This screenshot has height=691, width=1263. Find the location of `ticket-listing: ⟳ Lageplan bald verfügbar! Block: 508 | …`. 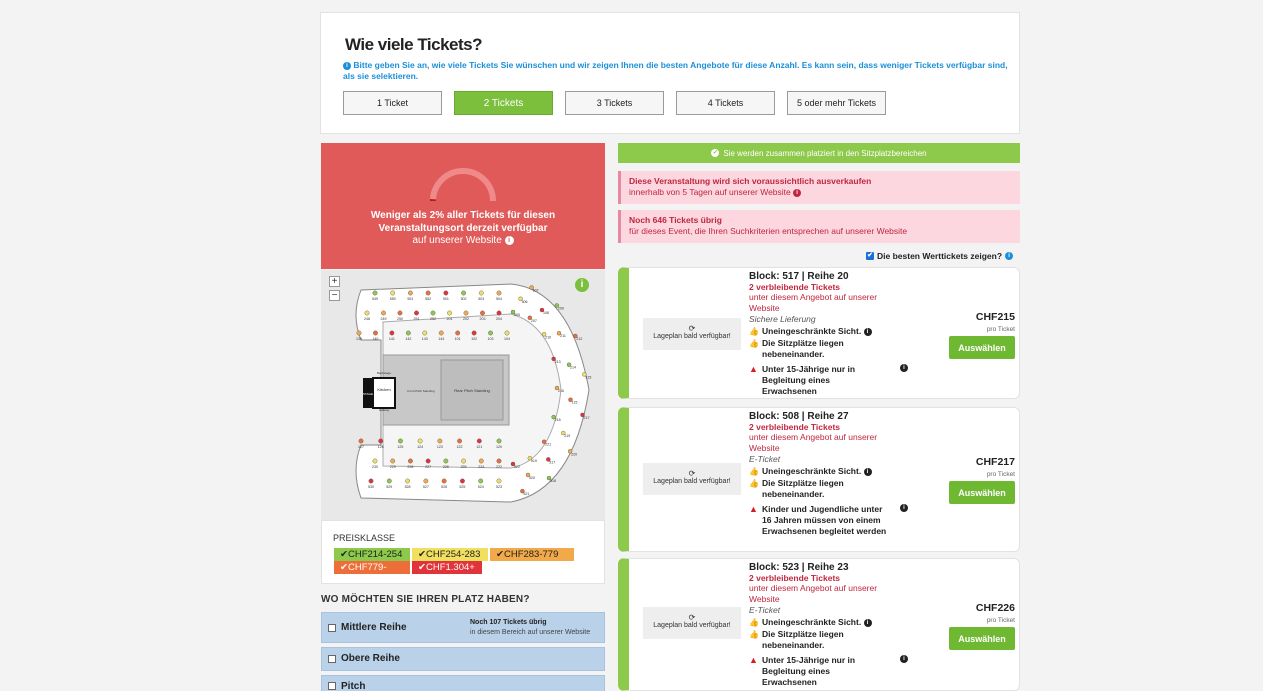

ticket-listing: ⟳ Lageplan bald verfügbar! Block: 508 | … is located at coordinates (819, 479).